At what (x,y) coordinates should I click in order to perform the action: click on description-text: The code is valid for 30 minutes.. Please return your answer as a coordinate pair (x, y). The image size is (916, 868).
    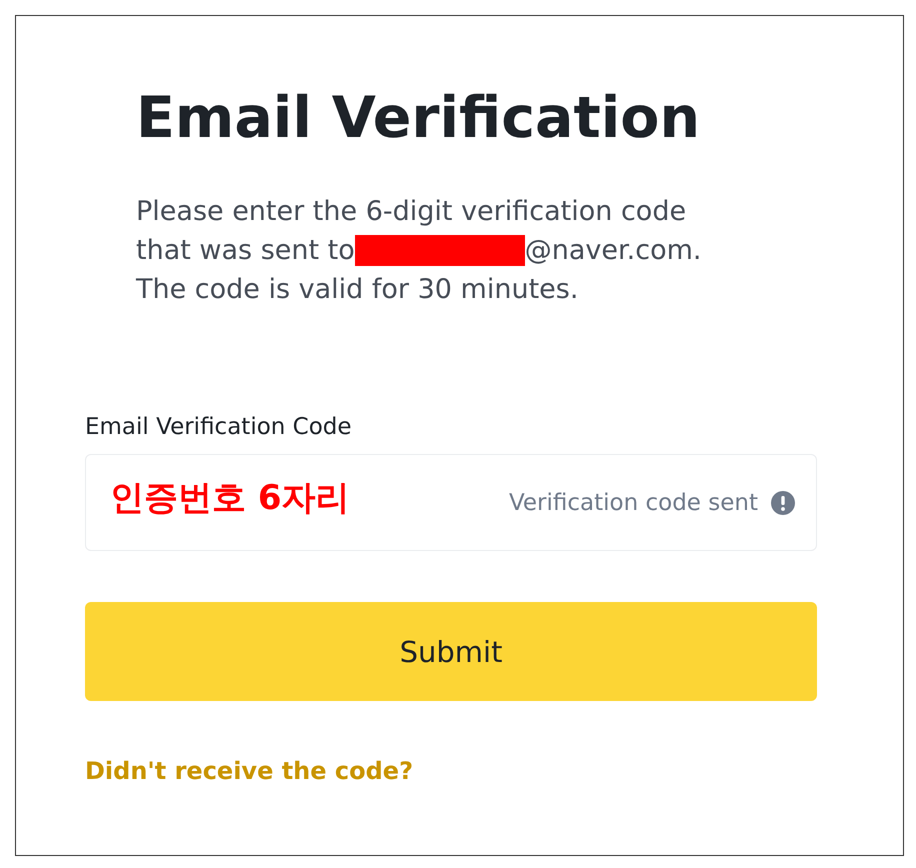
    Looking at the image, I should click on (358, 290).